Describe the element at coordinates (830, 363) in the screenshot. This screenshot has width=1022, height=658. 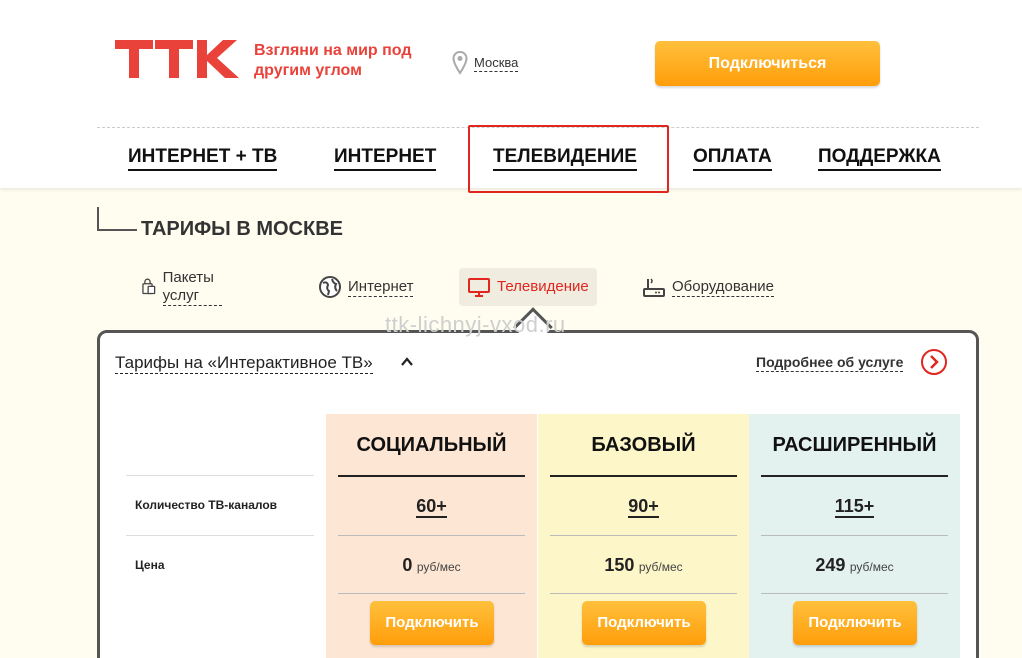
I see `more-about-service-link: Подробнее об услуге` at that location.